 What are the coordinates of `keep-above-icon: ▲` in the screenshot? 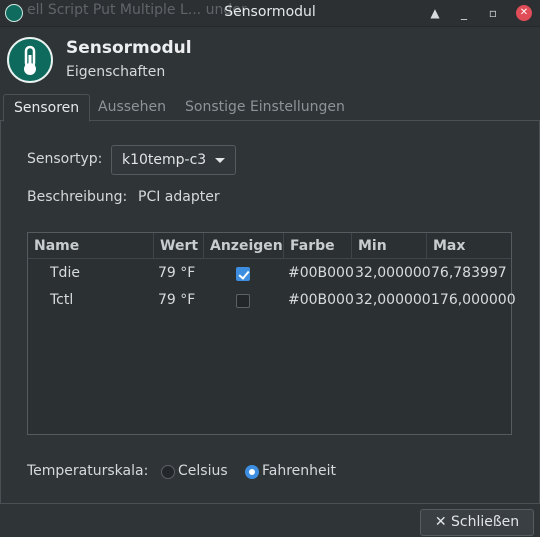 It's located at (435, 13).